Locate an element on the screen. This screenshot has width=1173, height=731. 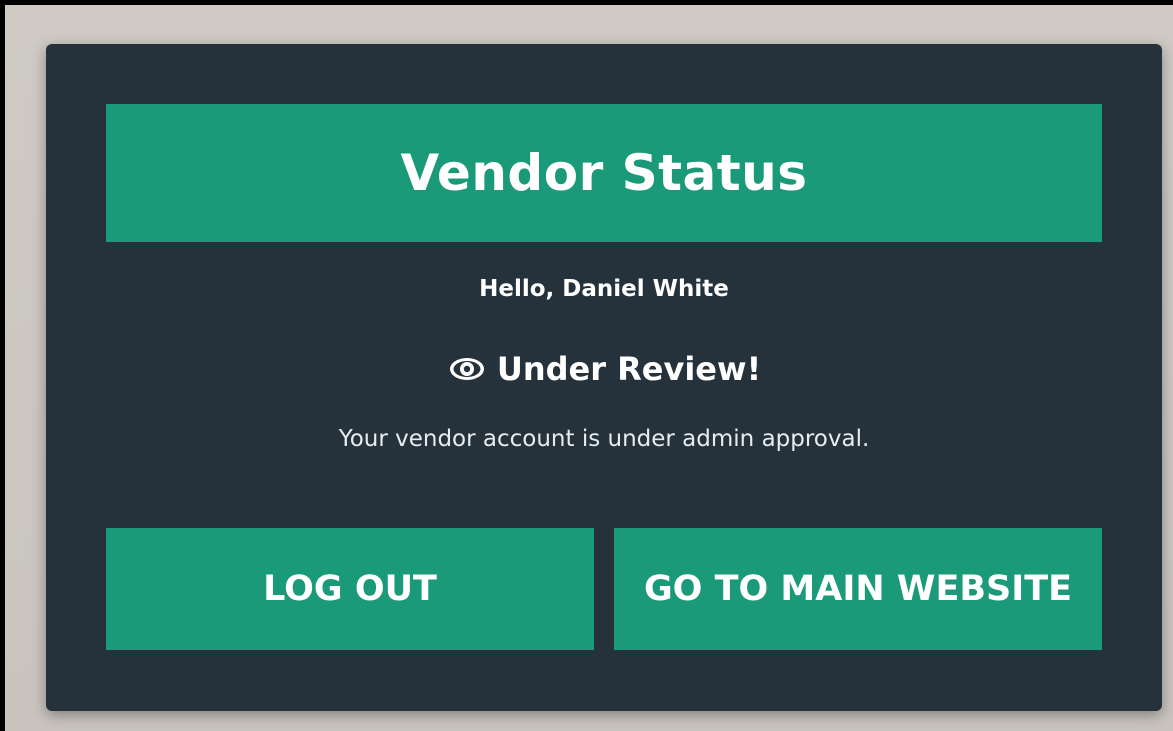
logout-button: LOG OUT is located at coordinates (350, 589).